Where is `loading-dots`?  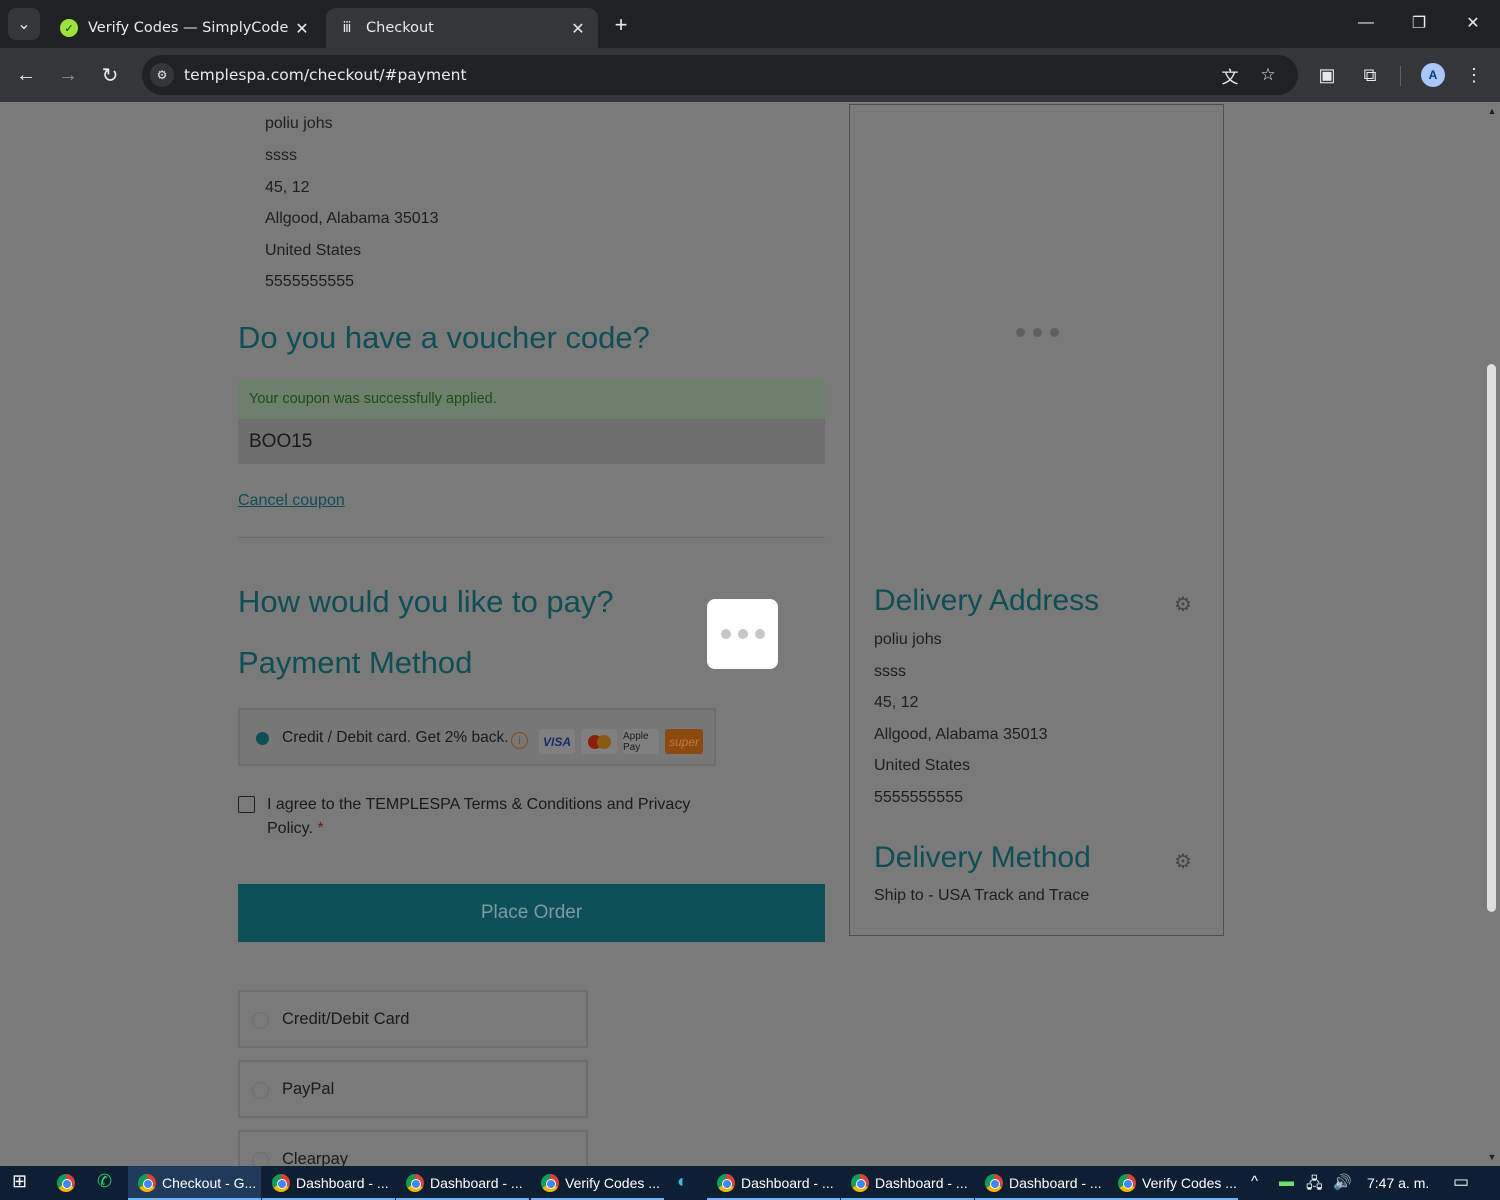
loading-dots is located at coordinates (1037, 332).